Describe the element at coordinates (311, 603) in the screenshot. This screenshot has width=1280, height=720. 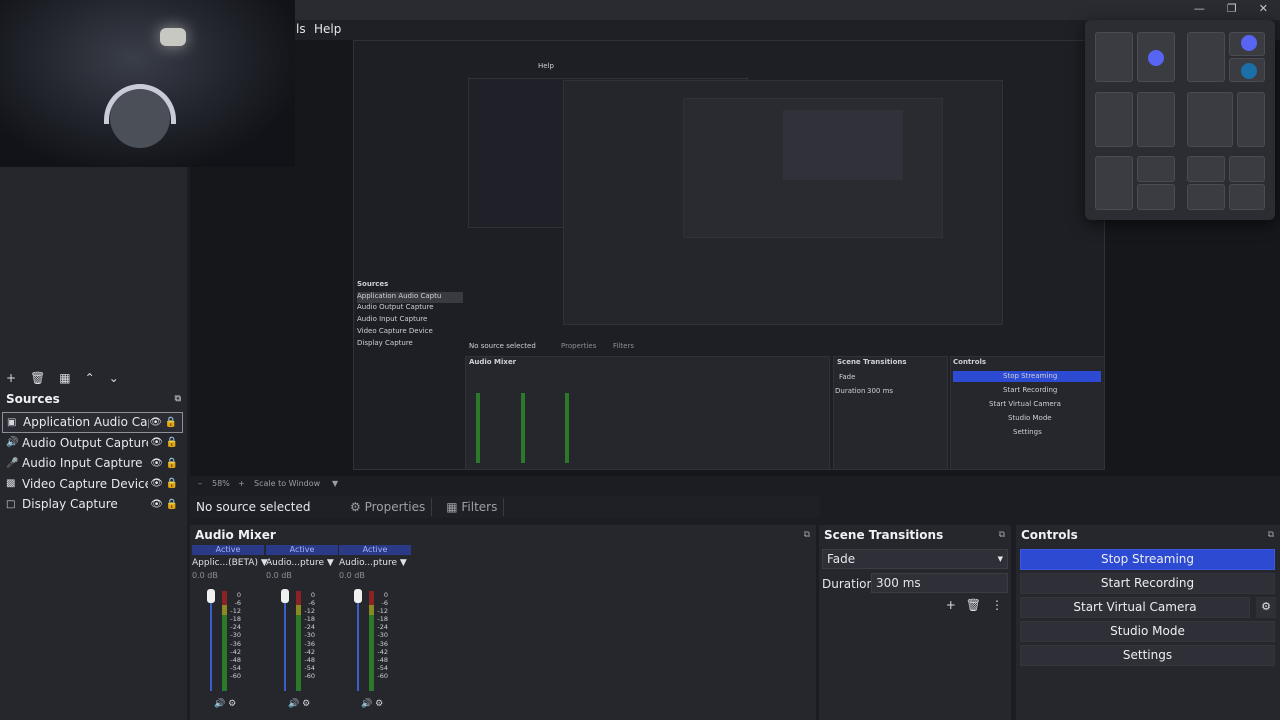
I see `scale-tick: -6` at that location.